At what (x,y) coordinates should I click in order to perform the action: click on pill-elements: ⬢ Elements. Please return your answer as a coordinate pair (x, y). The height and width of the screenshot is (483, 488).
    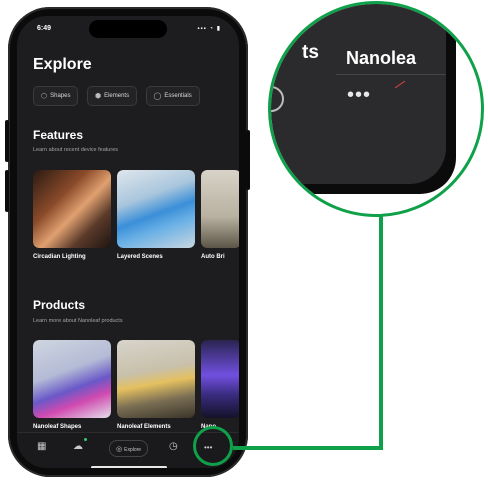
    Looking at the image, I should click on (112, 96).